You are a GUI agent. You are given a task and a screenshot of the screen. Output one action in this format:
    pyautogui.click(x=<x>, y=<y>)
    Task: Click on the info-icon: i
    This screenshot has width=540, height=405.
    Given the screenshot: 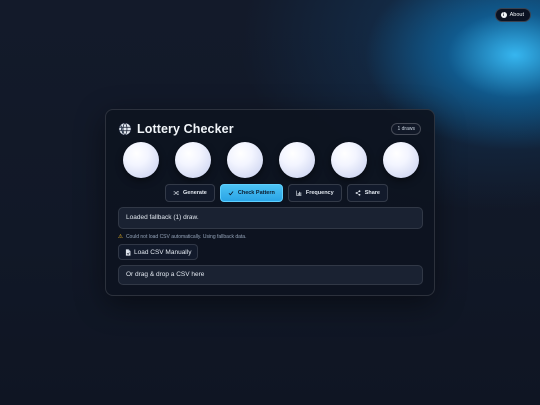 What is the action you would take?
    pyautogui.click(x=503, y=15)
    